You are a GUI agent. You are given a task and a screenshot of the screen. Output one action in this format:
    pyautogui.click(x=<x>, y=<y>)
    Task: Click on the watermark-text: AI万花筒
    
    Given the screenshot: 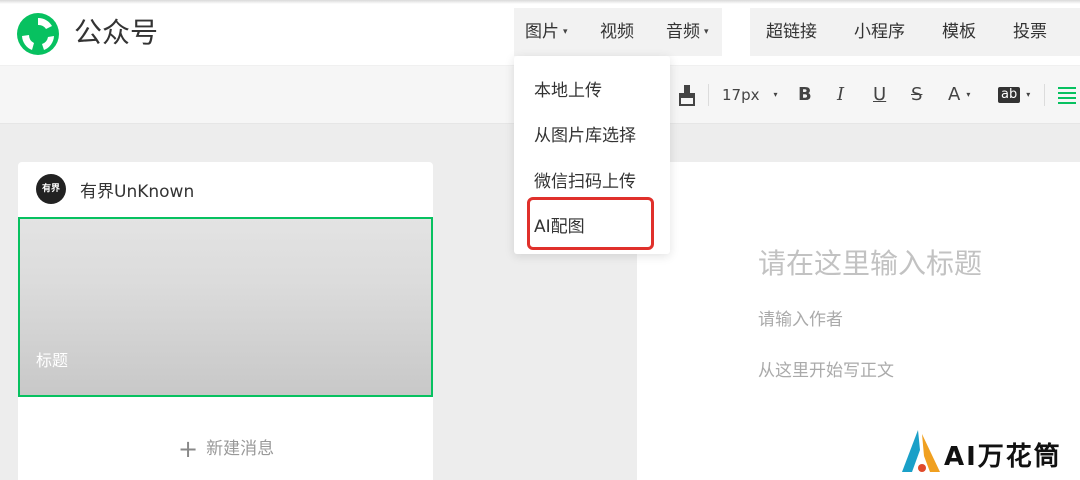 What is the action you would take?
    pyautogui.click(x=1003, y=457)
    